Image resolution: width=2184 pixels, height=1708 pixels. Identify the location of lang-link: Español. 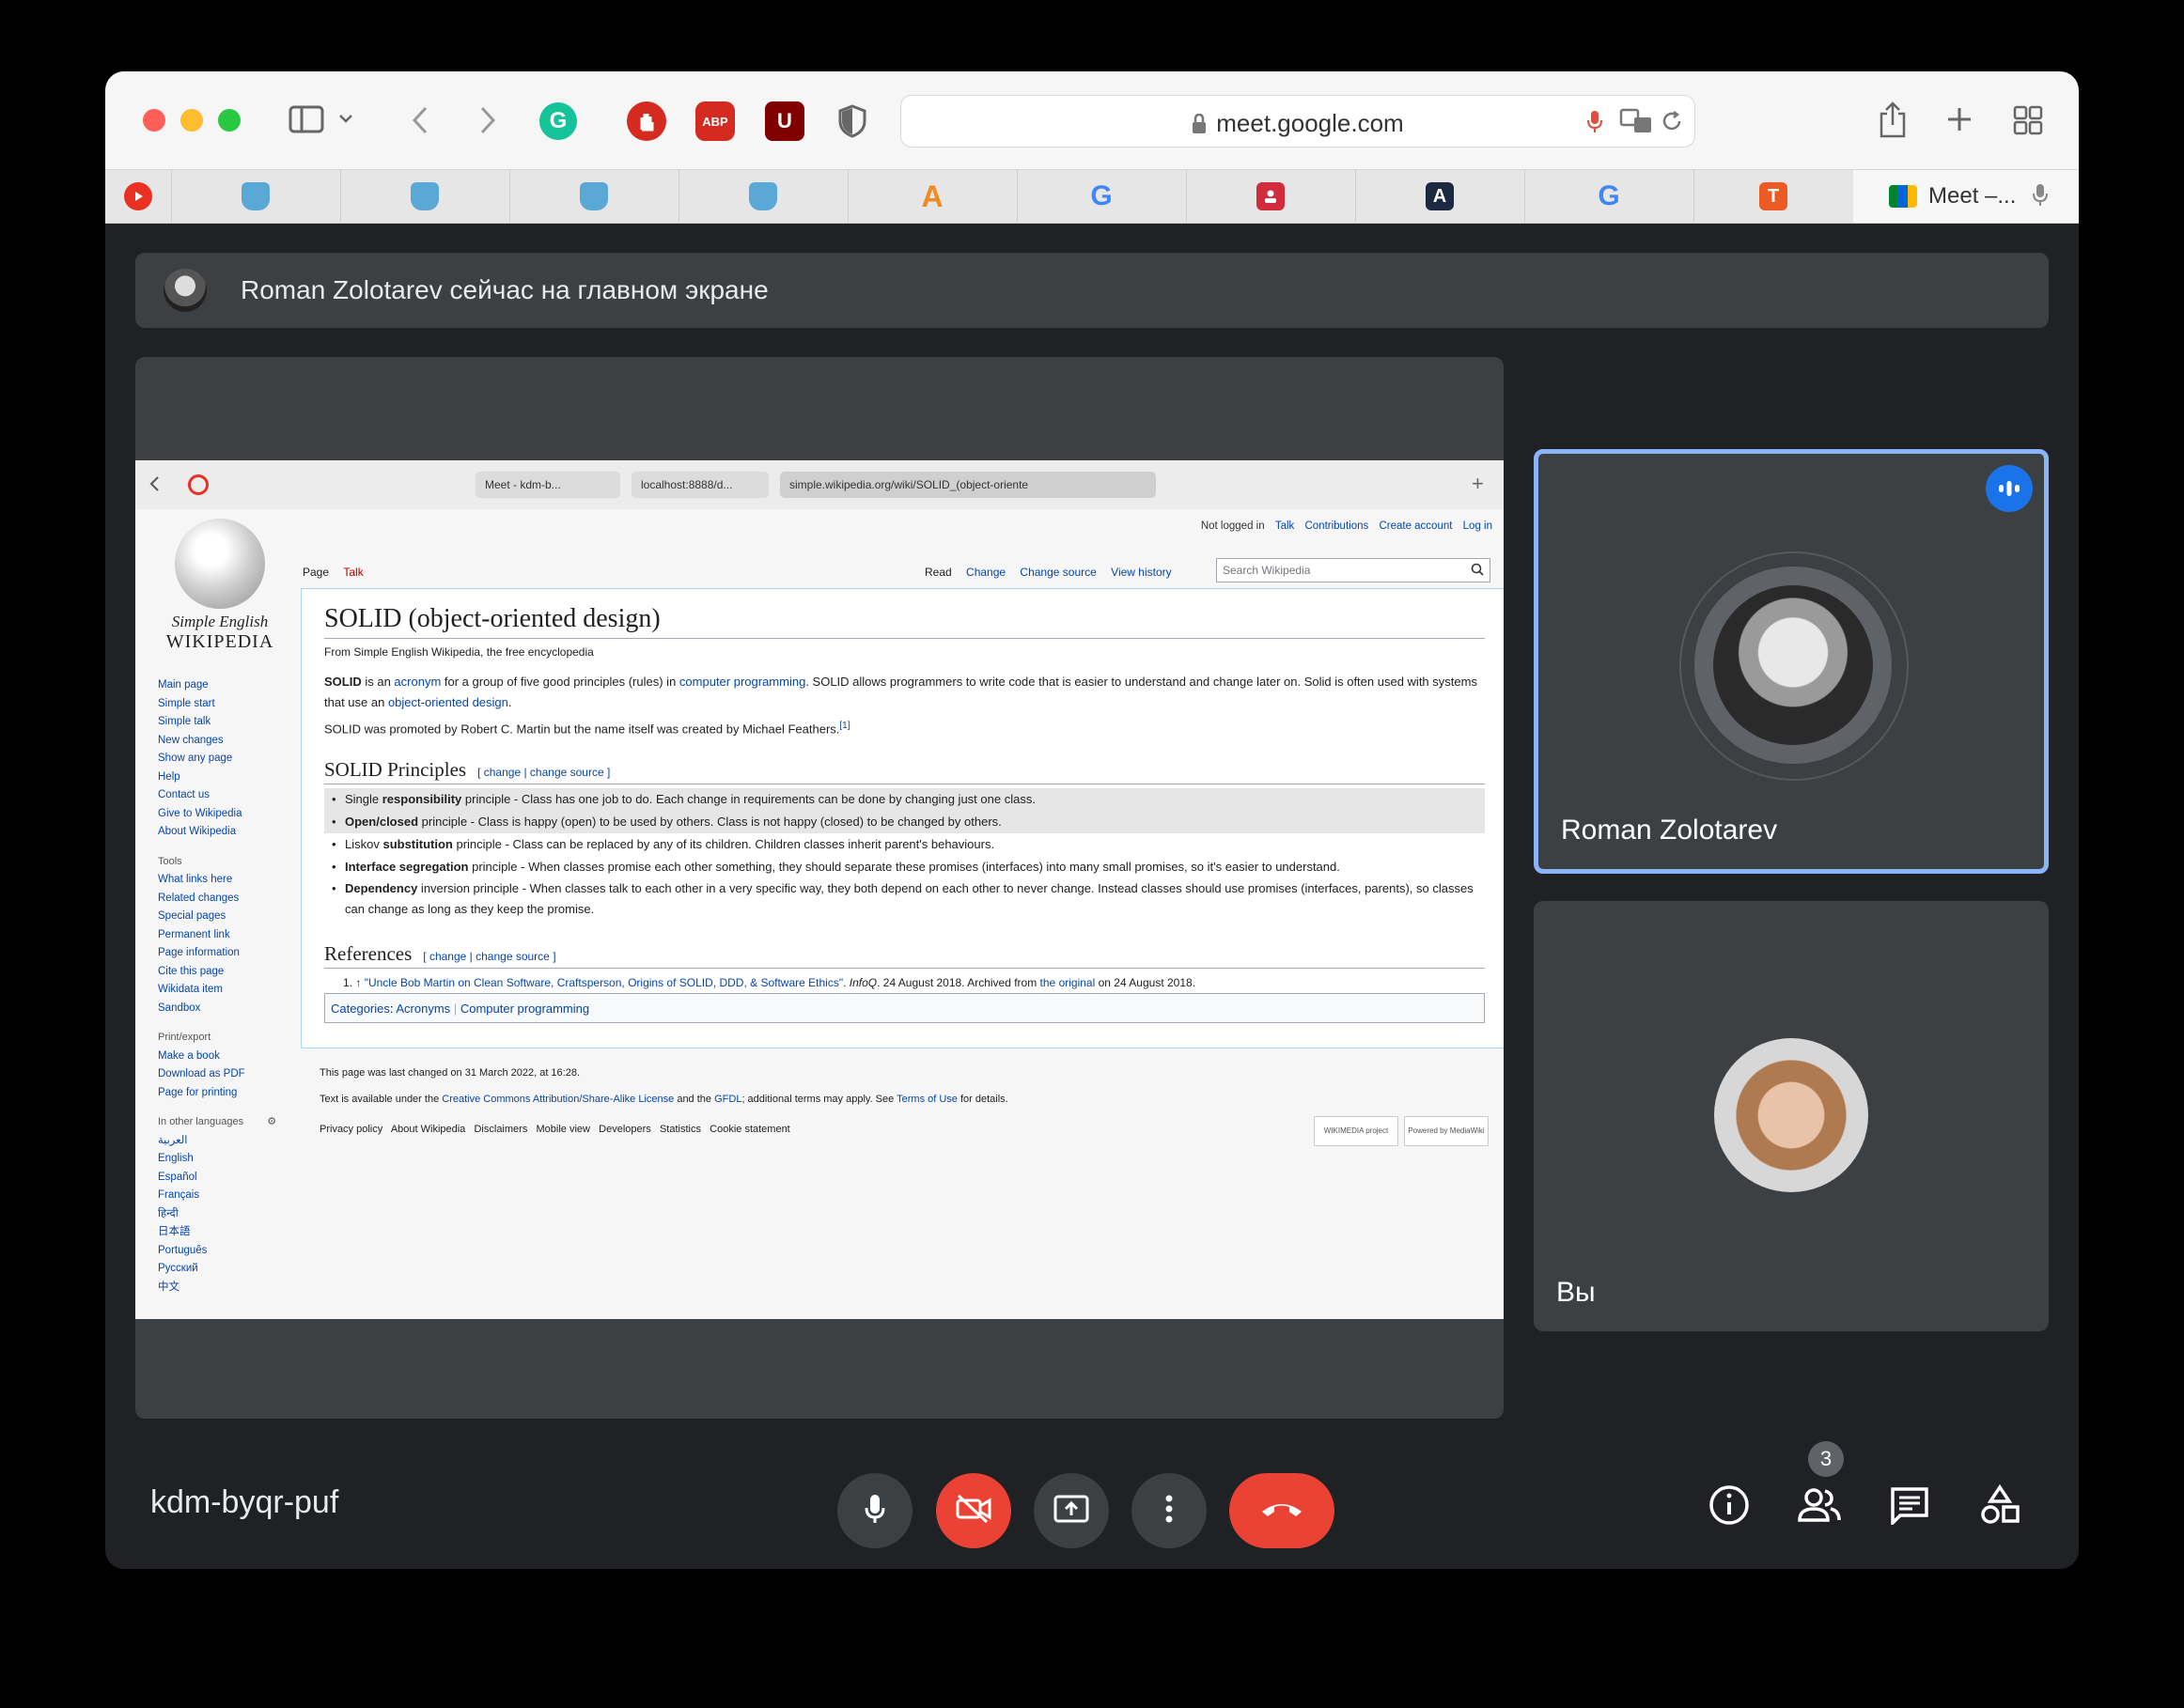
(178, 1177).